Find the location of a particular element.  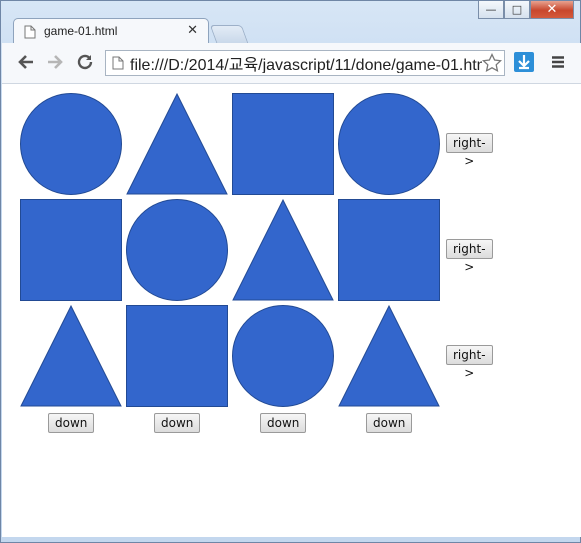

window-close-button: ✕ is located at coordinates (552, 10).